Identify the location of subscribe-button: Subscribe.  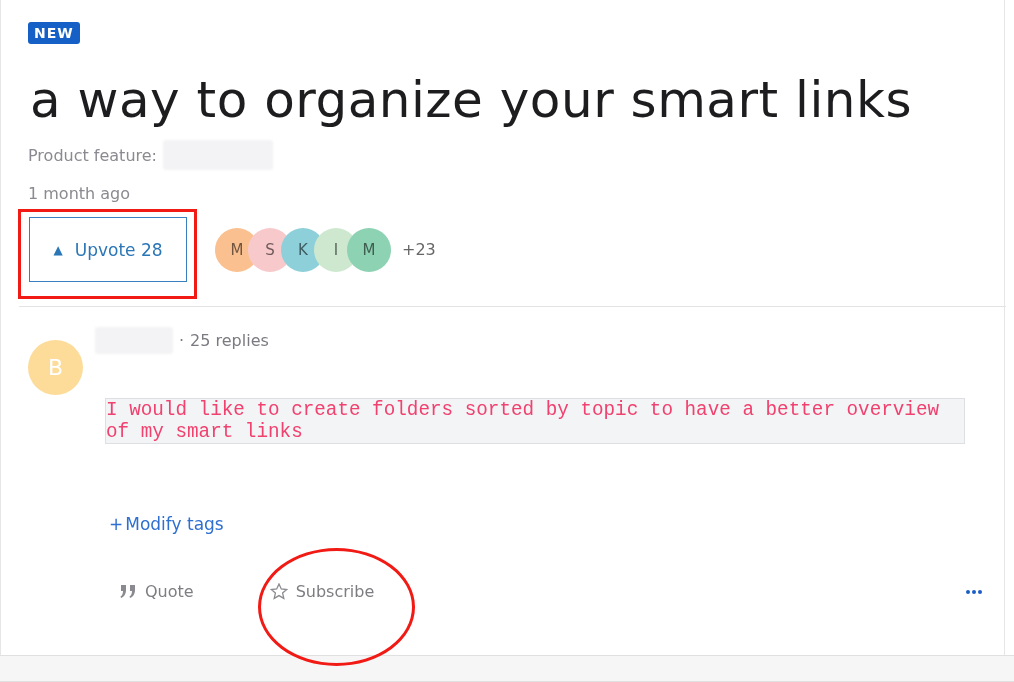
(322, 591).